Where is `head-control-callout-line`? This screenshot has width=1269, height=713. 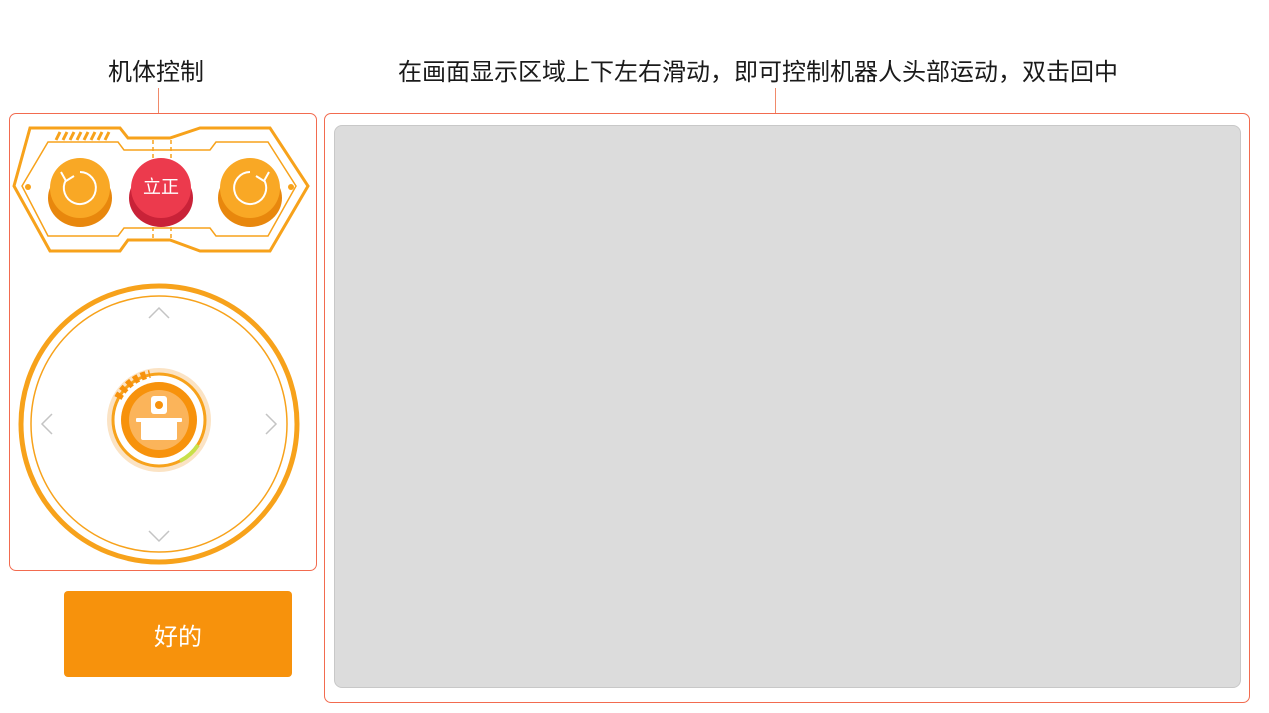 head-control-callout-line is located at coordinates (775, 101).